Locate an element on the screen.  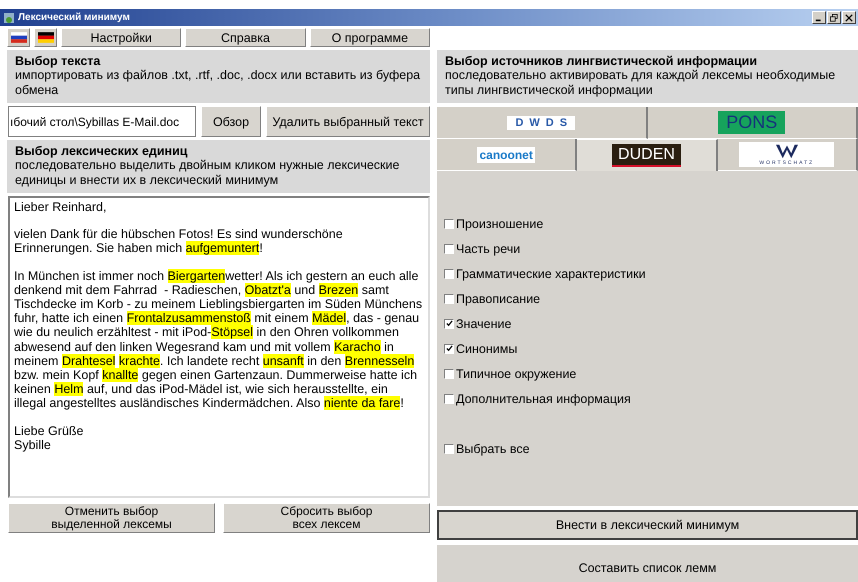
dictionary-logo: PONS is located at coordinates (752, 122).